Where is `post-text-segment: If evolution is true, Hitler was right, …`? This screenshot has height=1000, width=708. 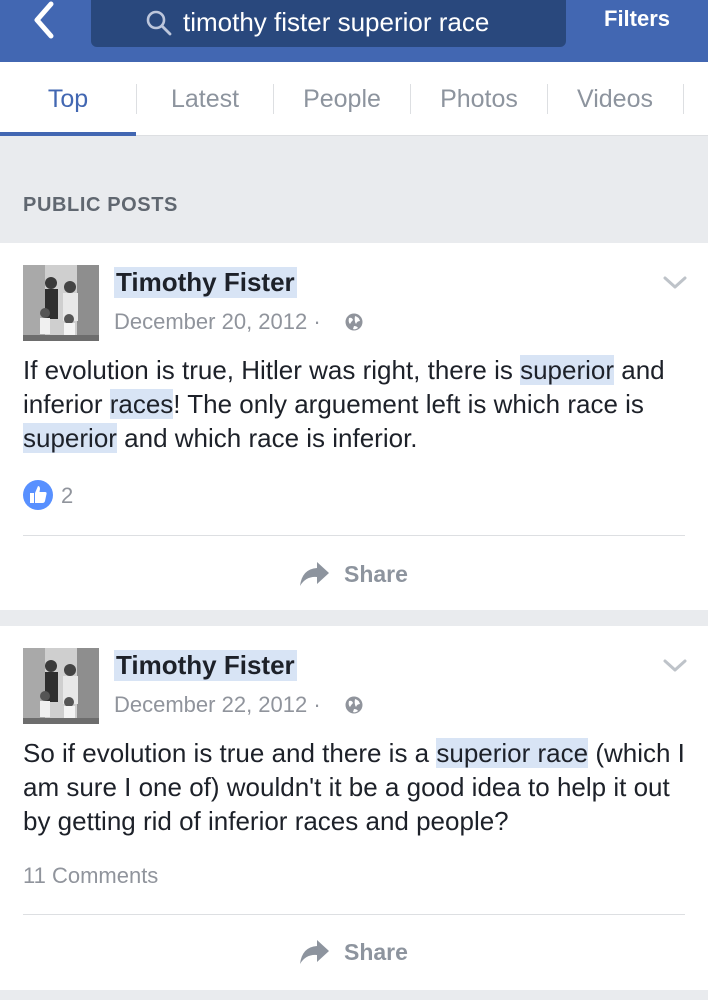
post-text-segment: If evolution is true, Hitler was right, … is located at coordinates (272, 370).